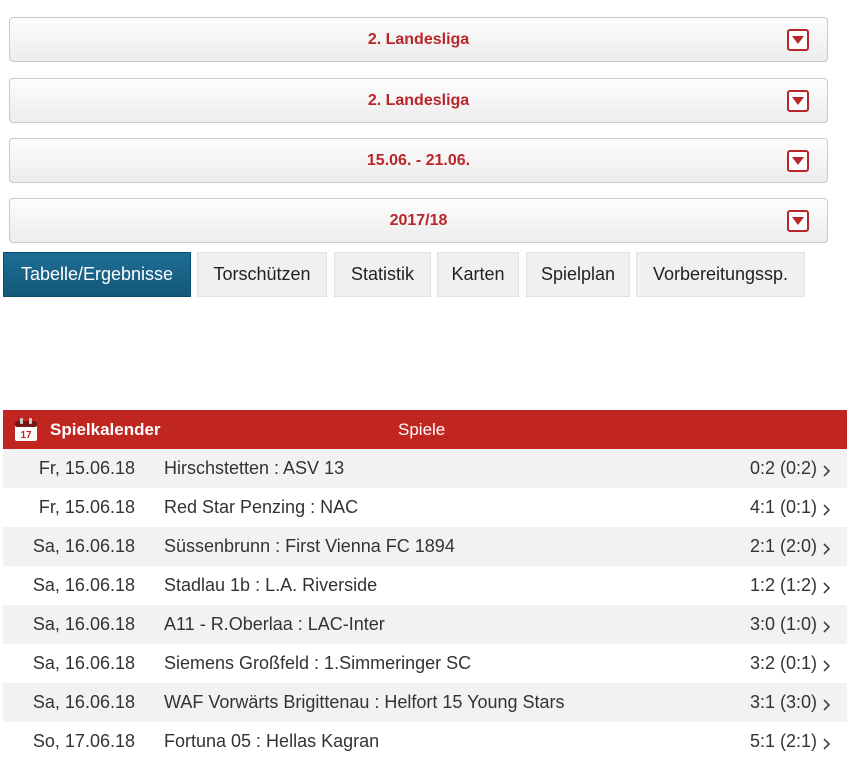 Image resolution: width=851 pixels, height=784 pixels. Describe the element at coordinates (720, 274) in the screenshot. I see `tab-vorbereitungsspiele: Vorbereitungssp.` at that location.